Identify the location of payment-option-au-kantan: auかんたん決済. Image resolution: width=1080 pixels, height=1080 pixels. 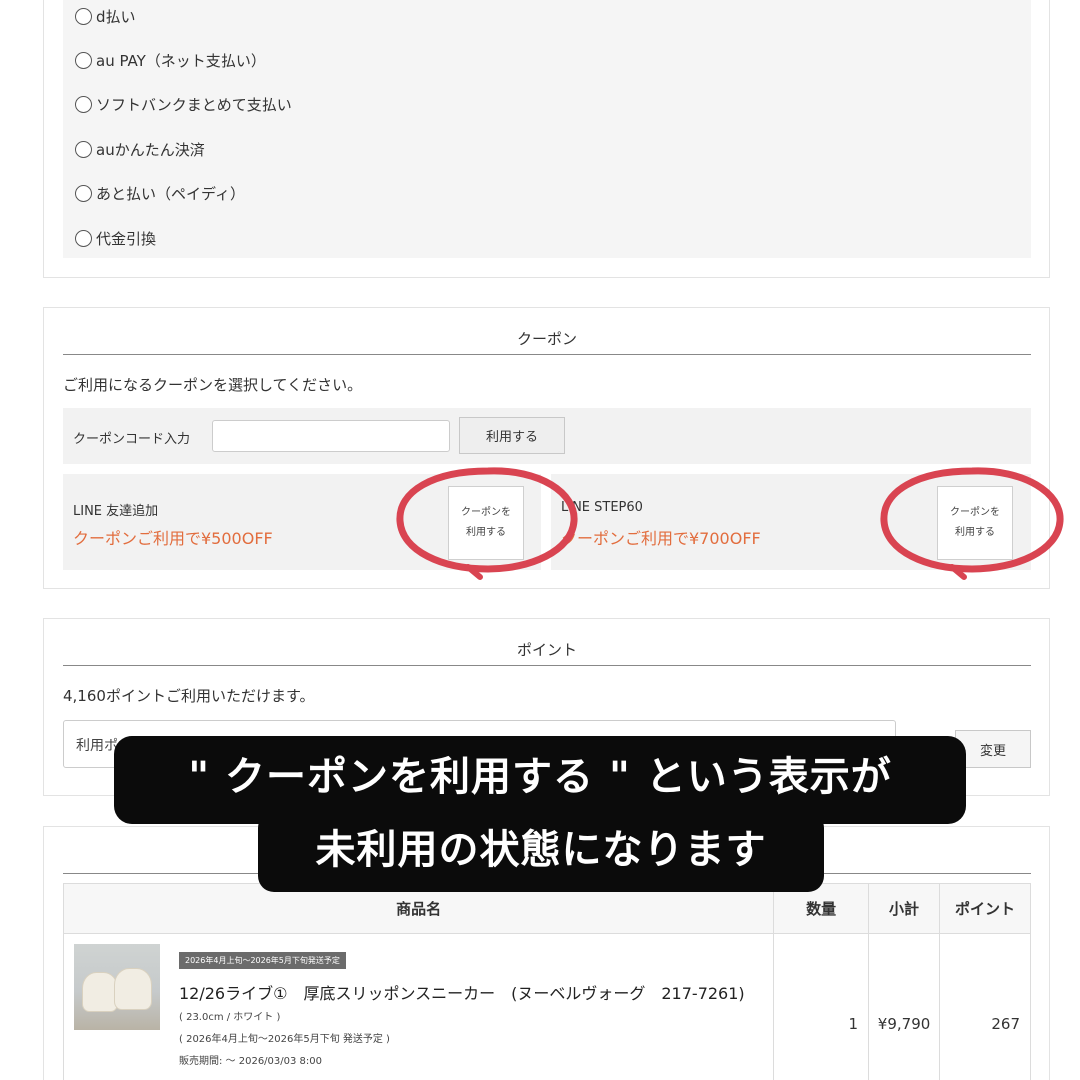
(140, 149).